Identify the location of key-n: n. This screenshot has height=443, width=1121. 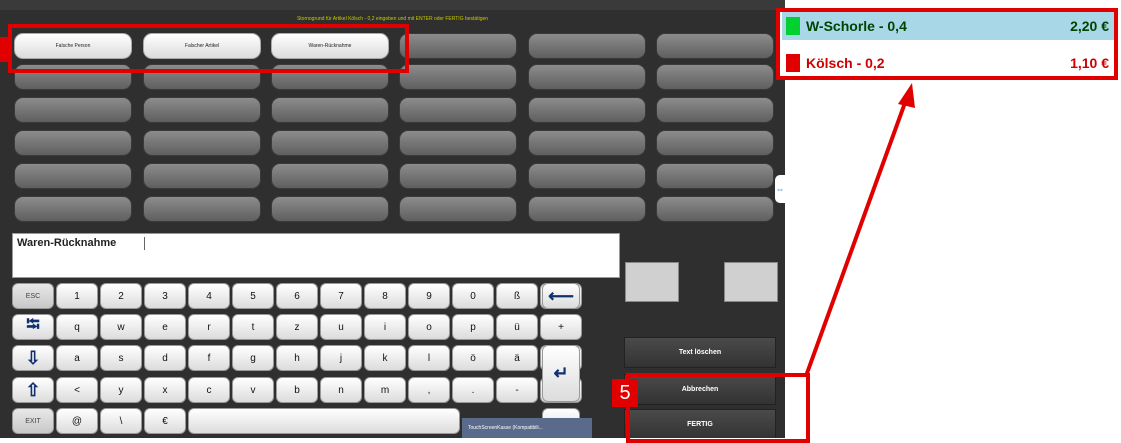
(341, 390).